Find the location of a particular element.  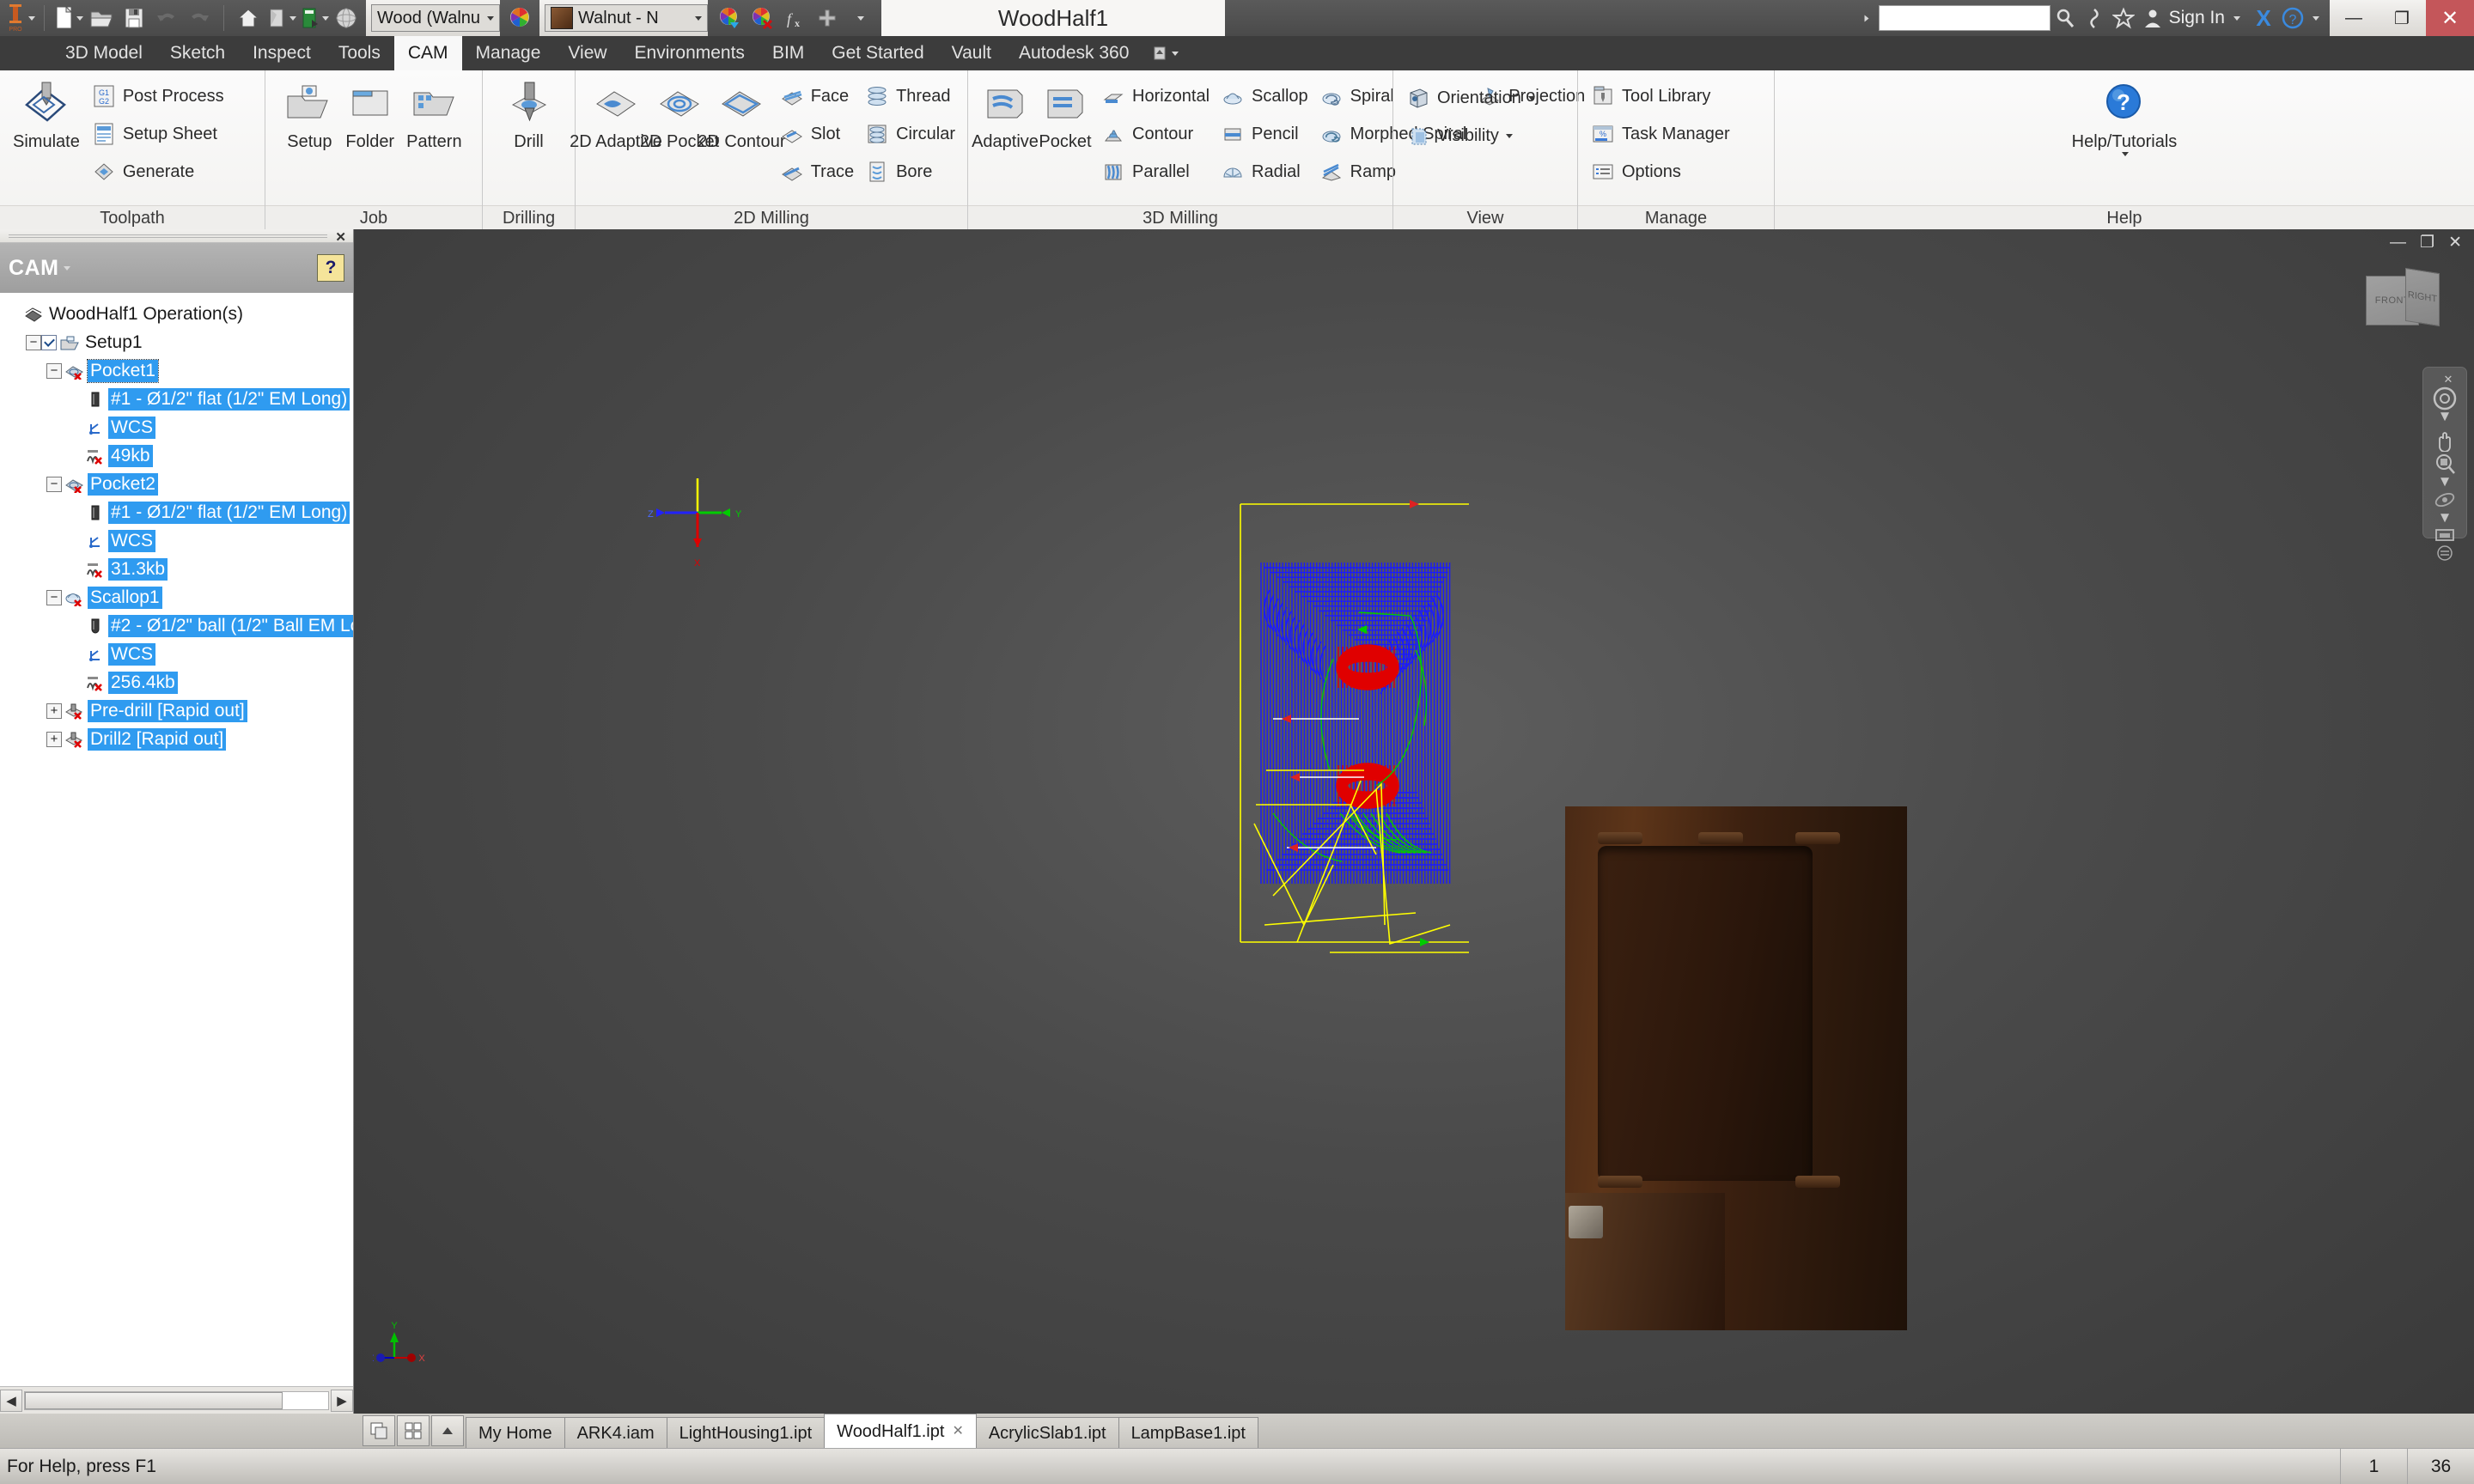

tree-item: #2 - Ø1/2" ball (1/2" Ball EM Lo is located at coordinates (176, 625).